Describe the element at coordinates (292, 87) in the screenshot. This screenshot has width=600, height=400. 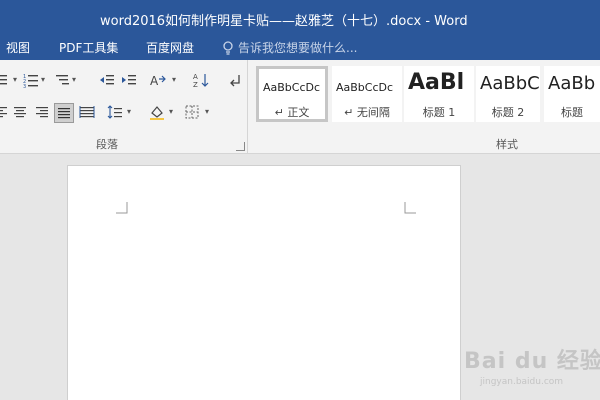
I see `style-normal-preview: AaBbCcDc` at that location.